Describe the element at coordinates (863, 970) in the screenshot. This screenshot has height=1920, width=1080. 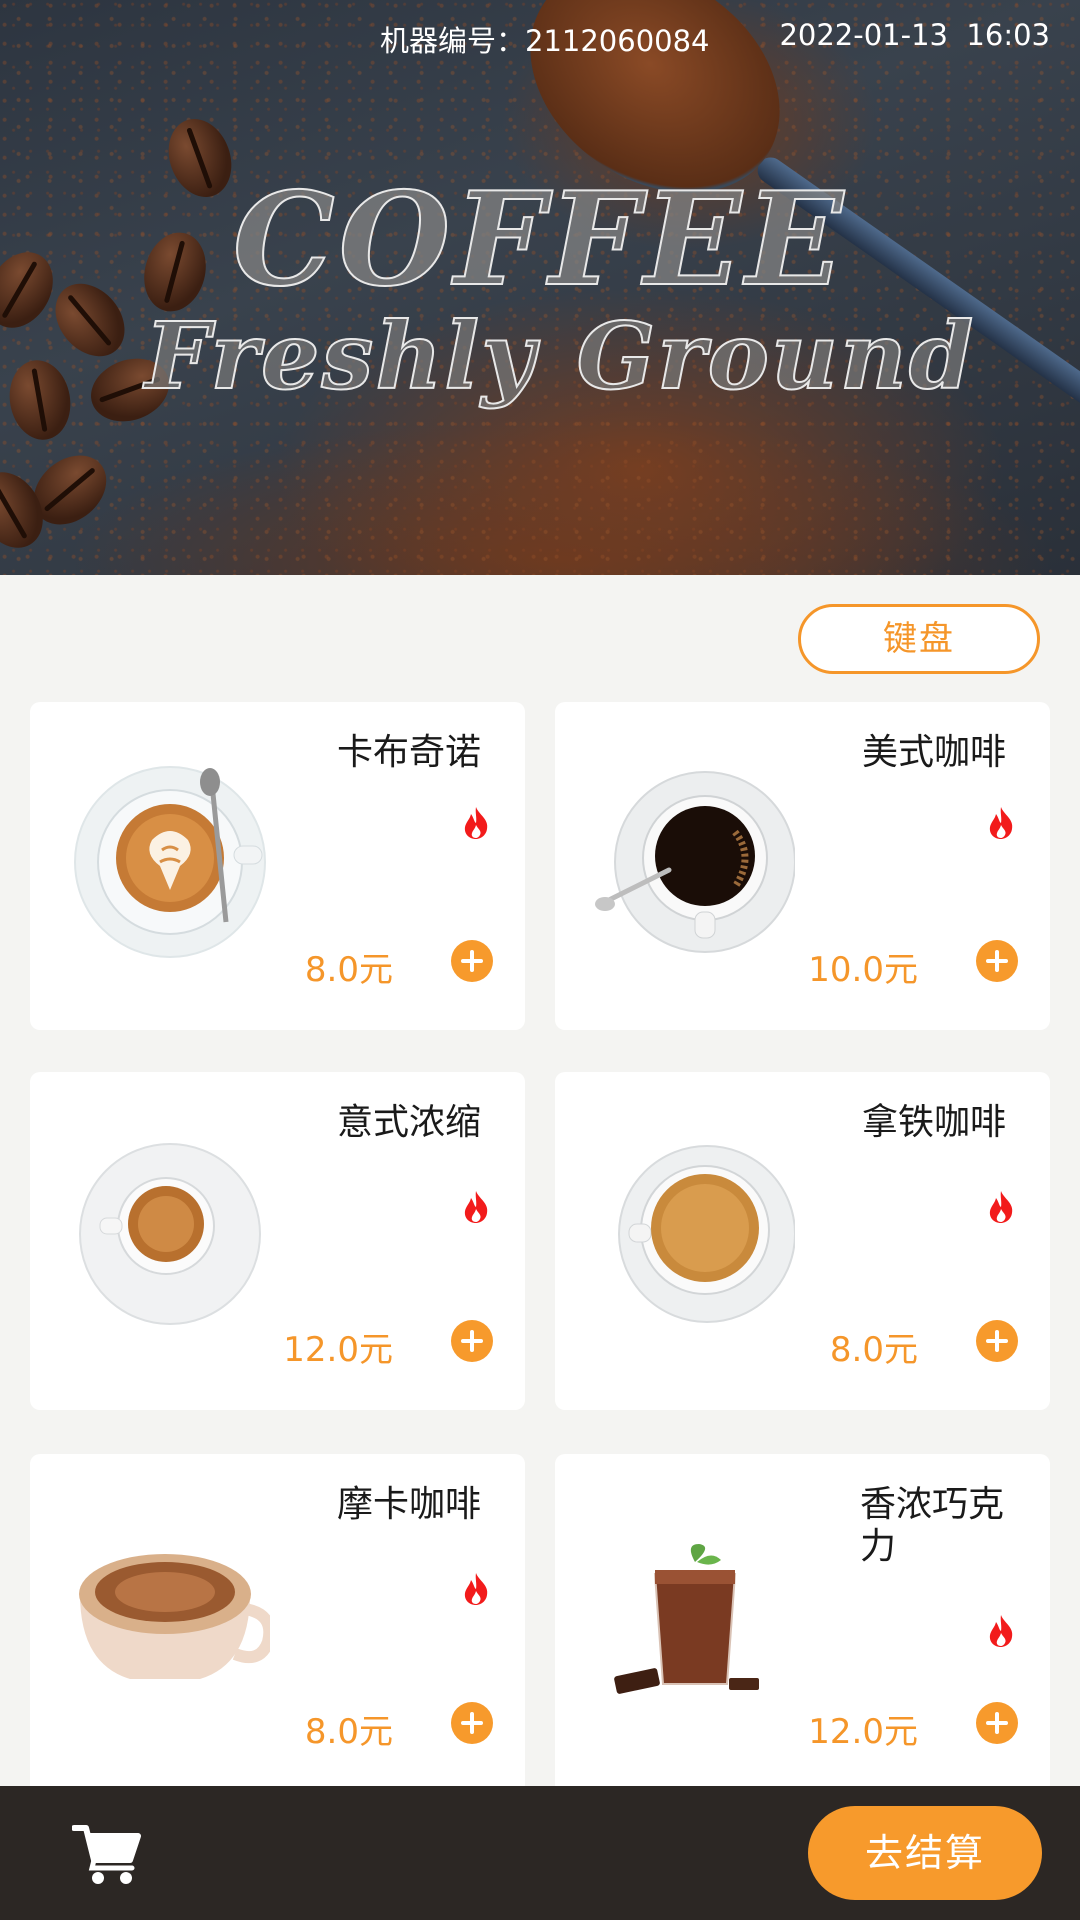
I see `product-price: 10.0元` at that location.